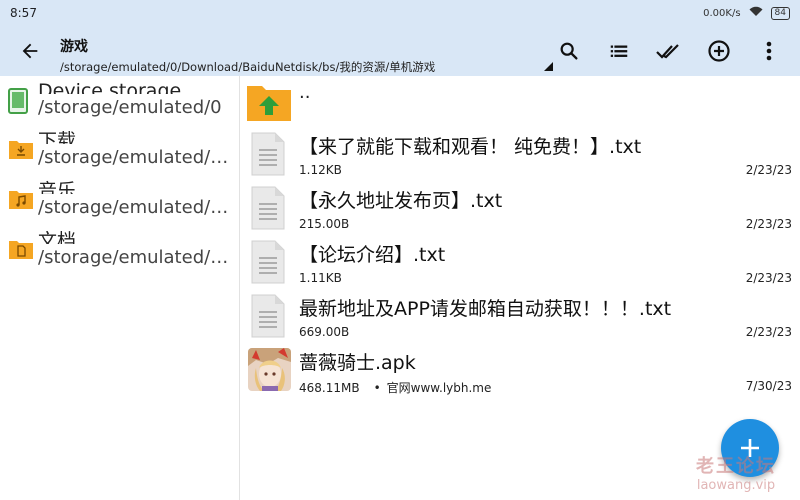 The image size is (800, 500). What do you see at coordinates (30, 51) in the screenshot?
I see `arrow-back-icon` at bounding box center [30, 51].